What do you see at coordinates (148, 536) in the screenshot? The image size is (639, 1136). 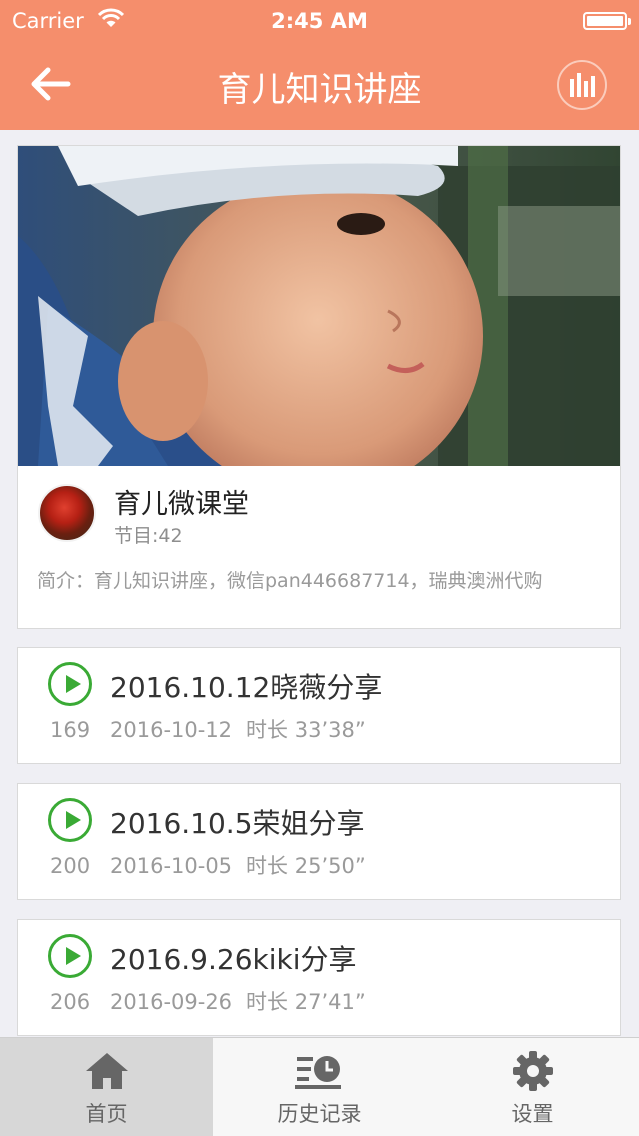 I see `program-count: 节目:42` at bounding box center [148, 536].